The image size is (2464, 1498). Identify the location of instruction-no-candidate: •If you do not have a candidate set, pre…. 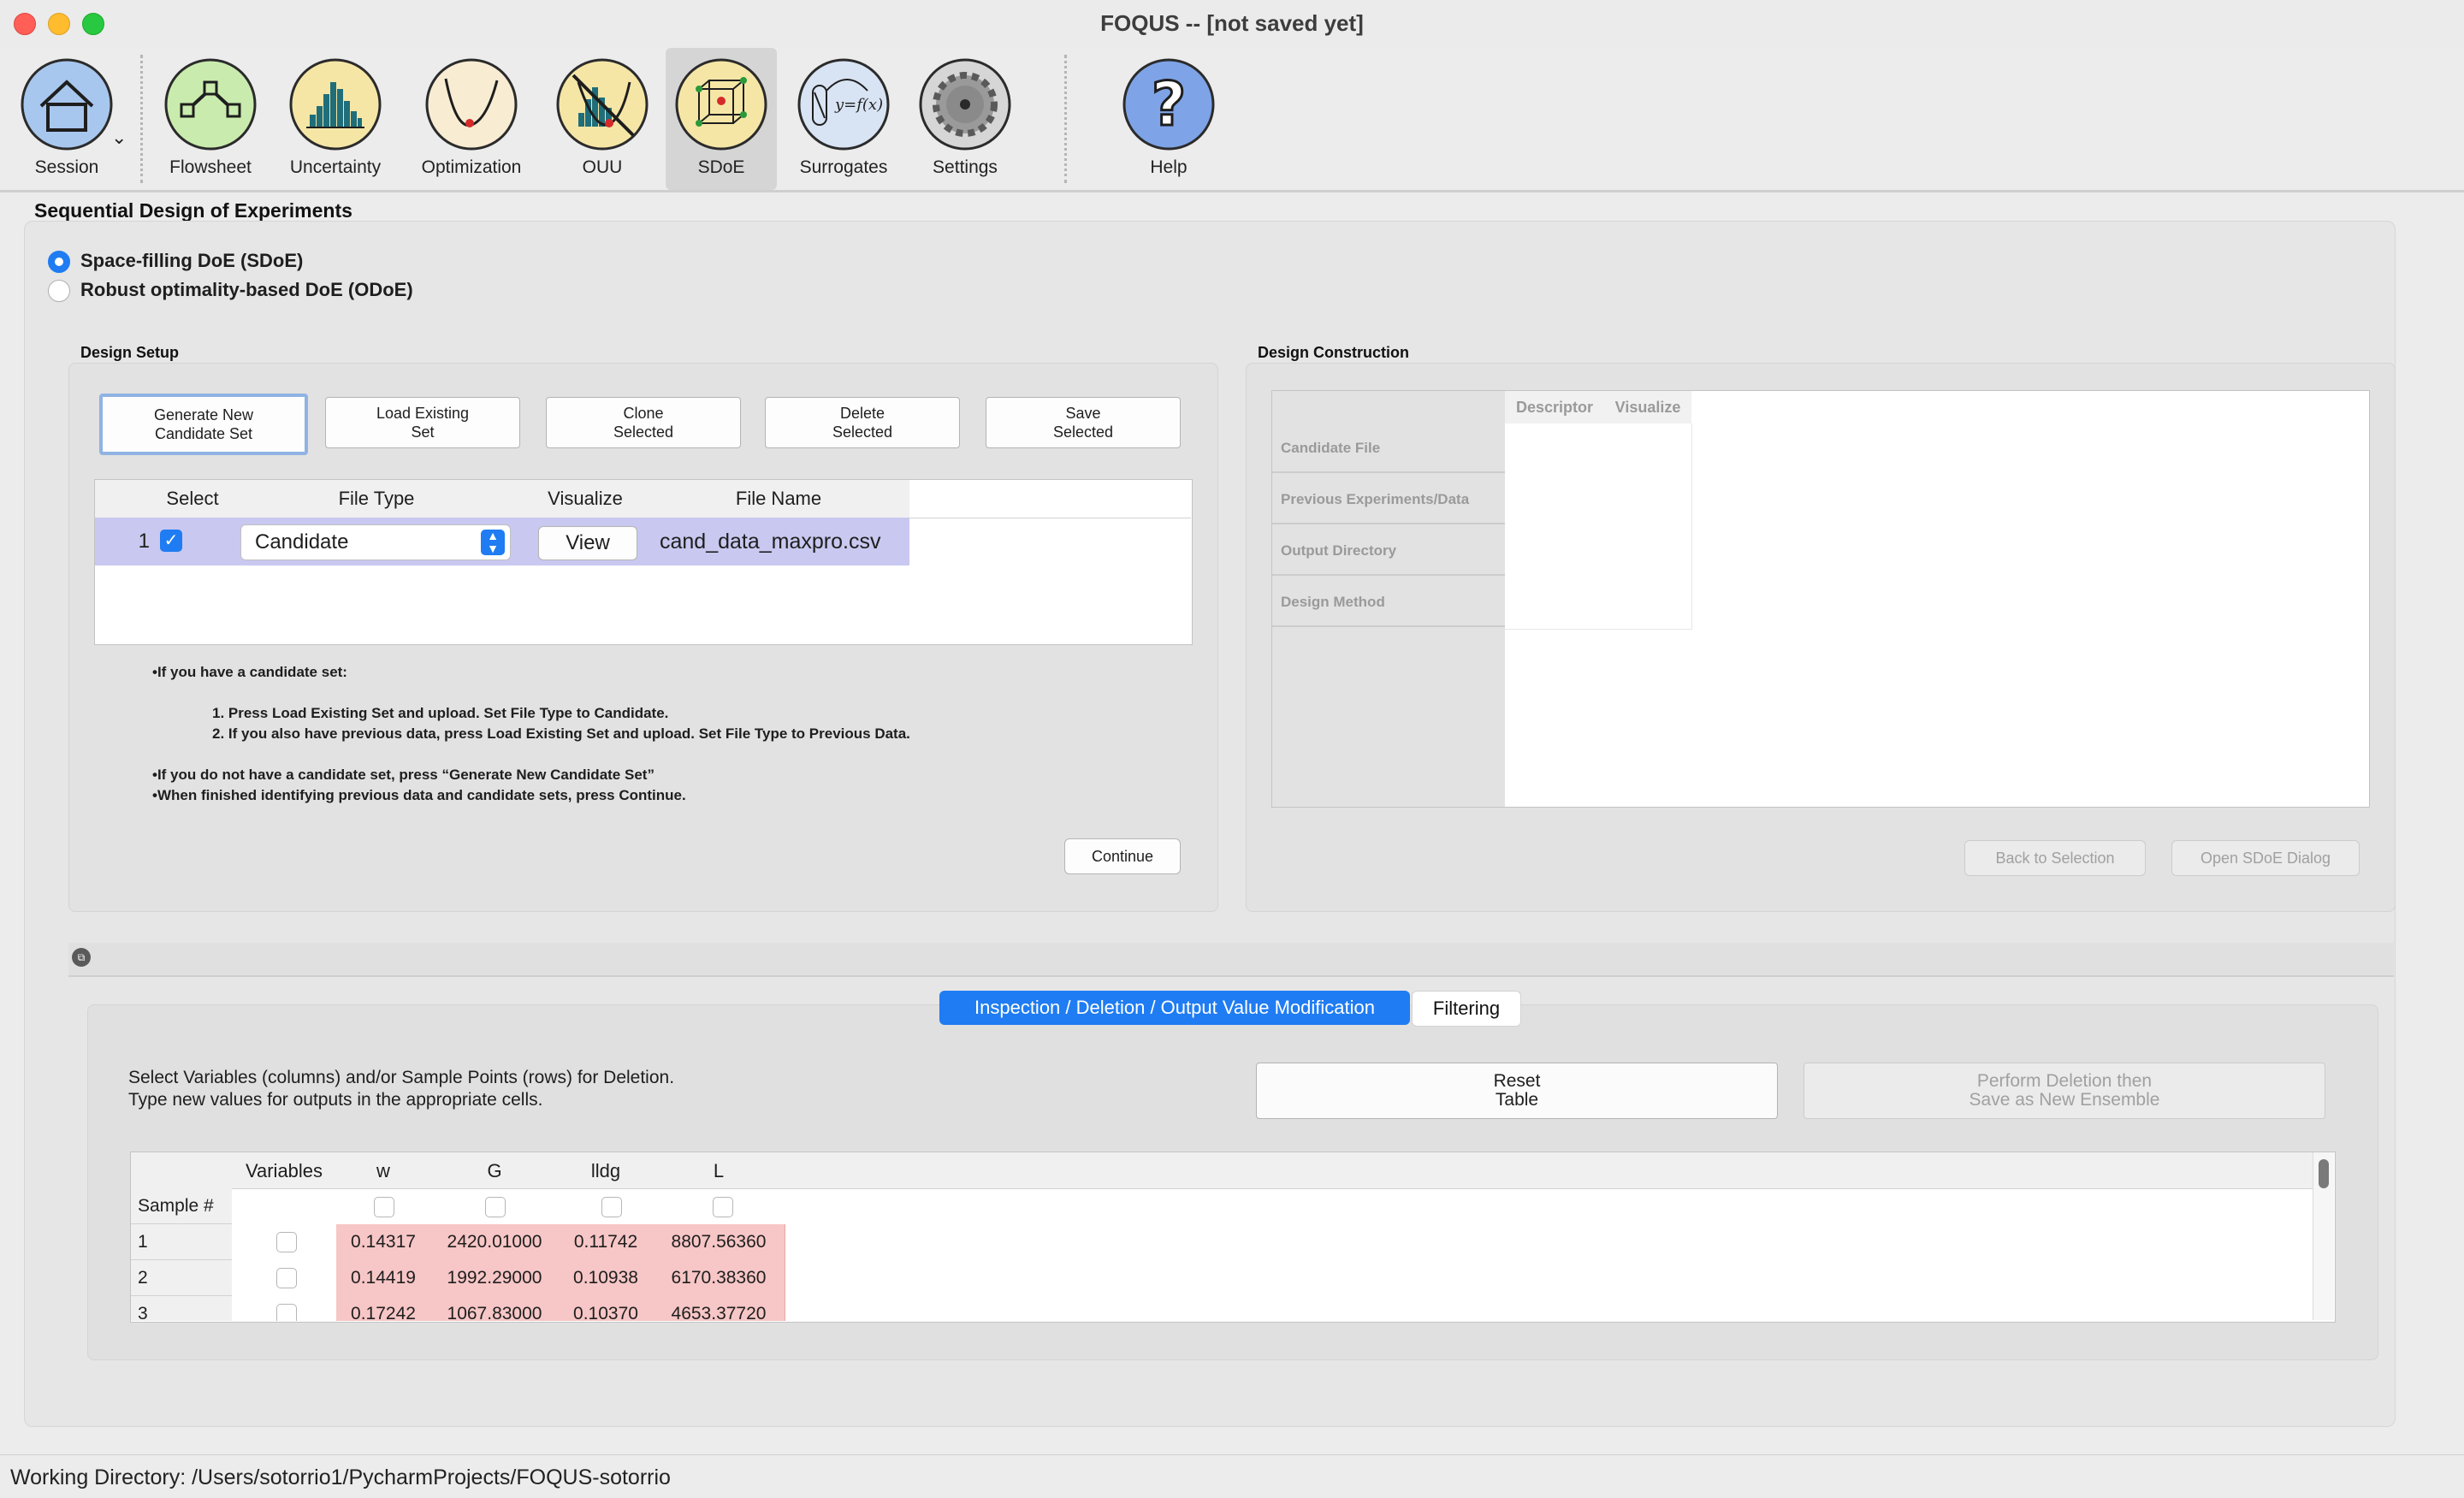
(403, 775).